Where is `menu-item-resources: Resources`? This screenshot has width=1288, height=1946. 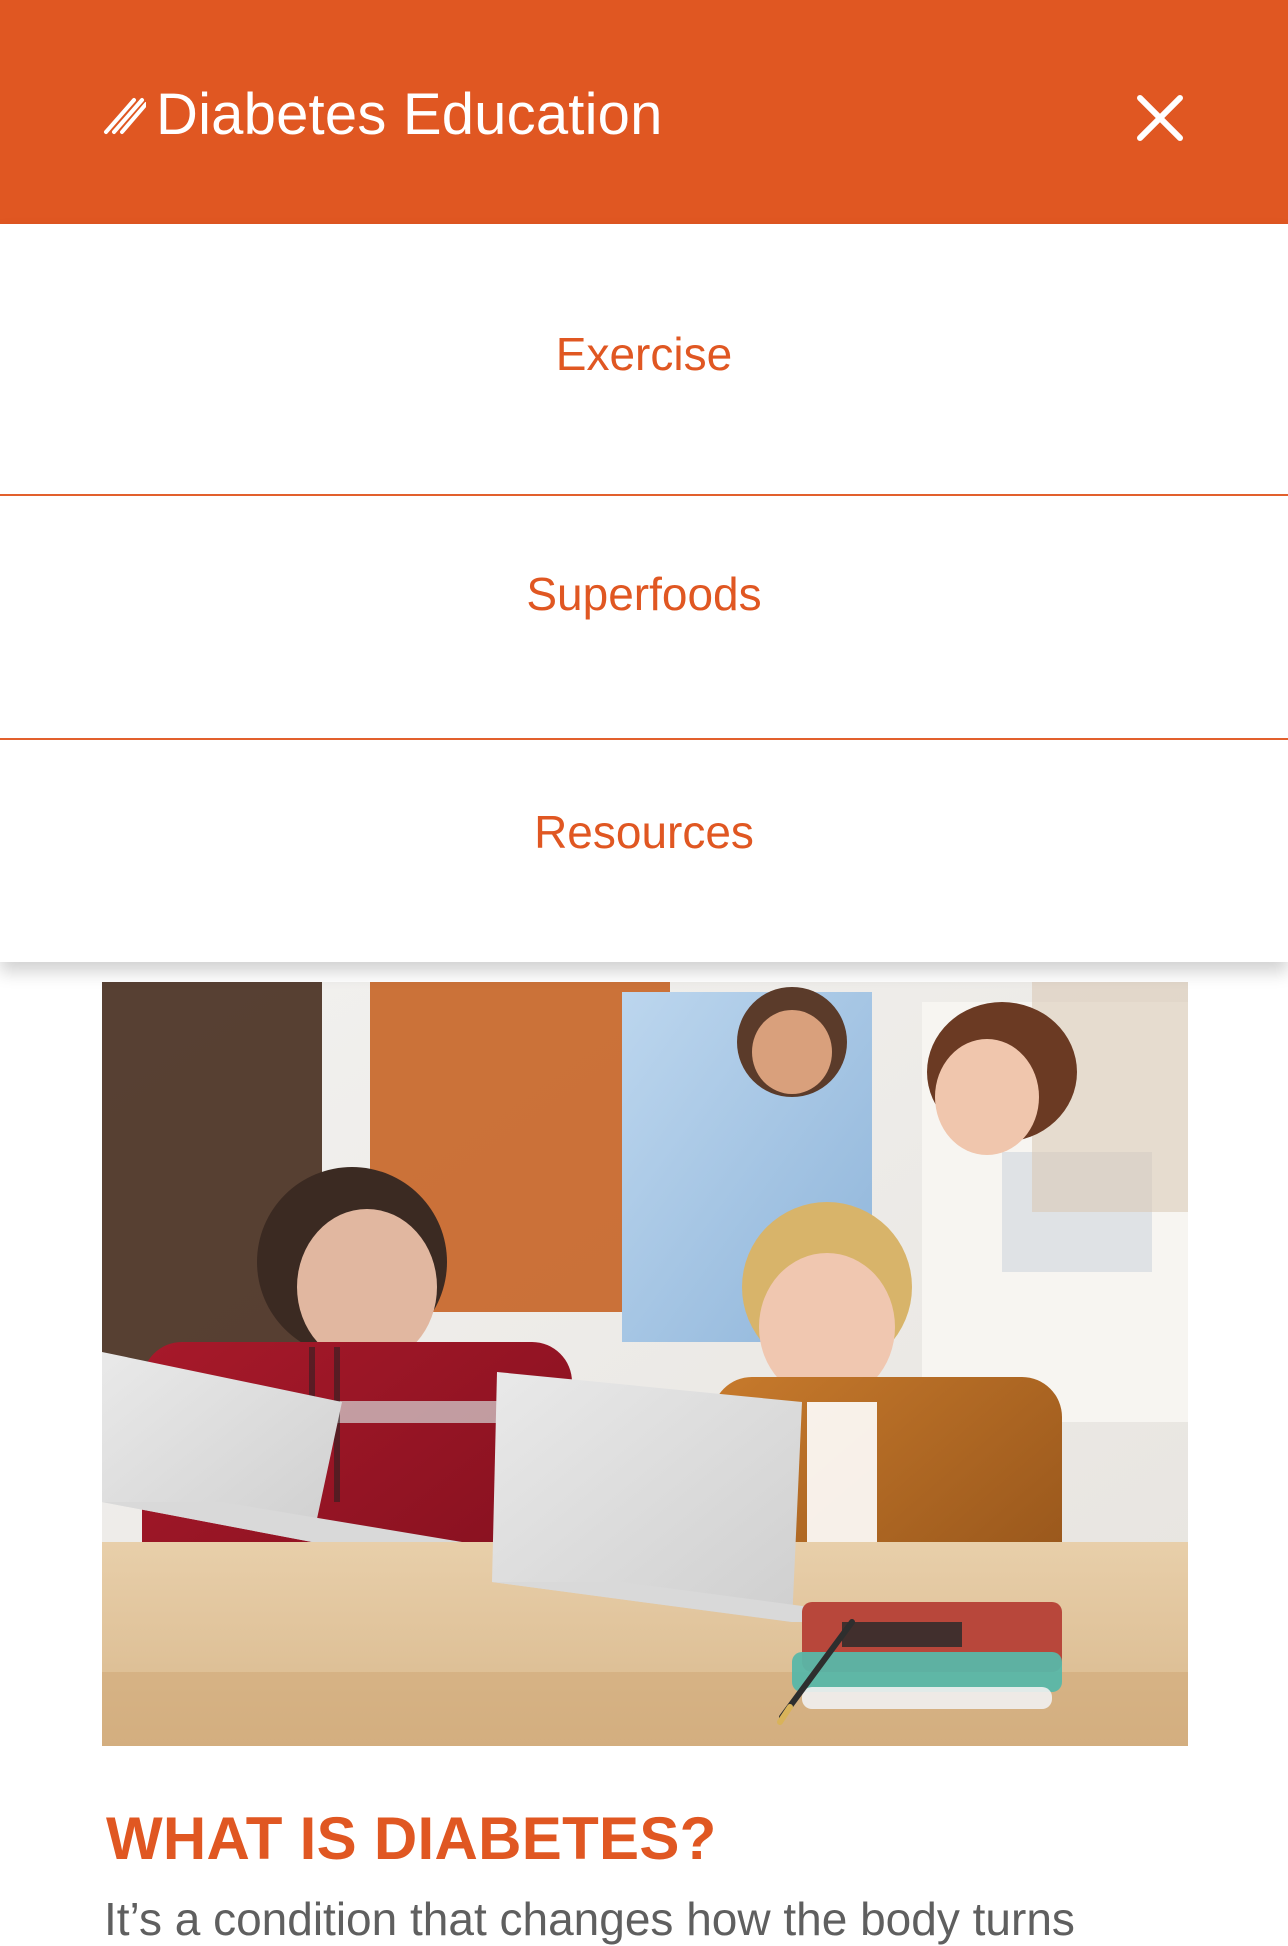 menu-item-resources: Resources is located at coordinates (644, 832).